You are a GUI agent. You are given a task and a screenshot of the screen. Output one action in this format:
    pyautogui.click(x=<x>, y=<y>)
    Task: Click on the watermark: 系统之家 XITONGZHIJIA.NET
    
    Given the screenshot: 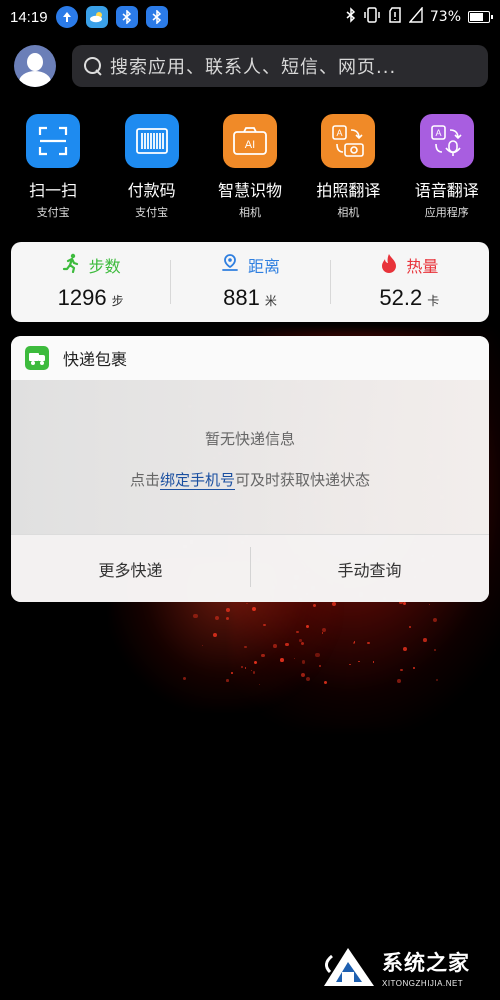 What is the action you would take?
    pyautogui.click(x=408, y=967)
    